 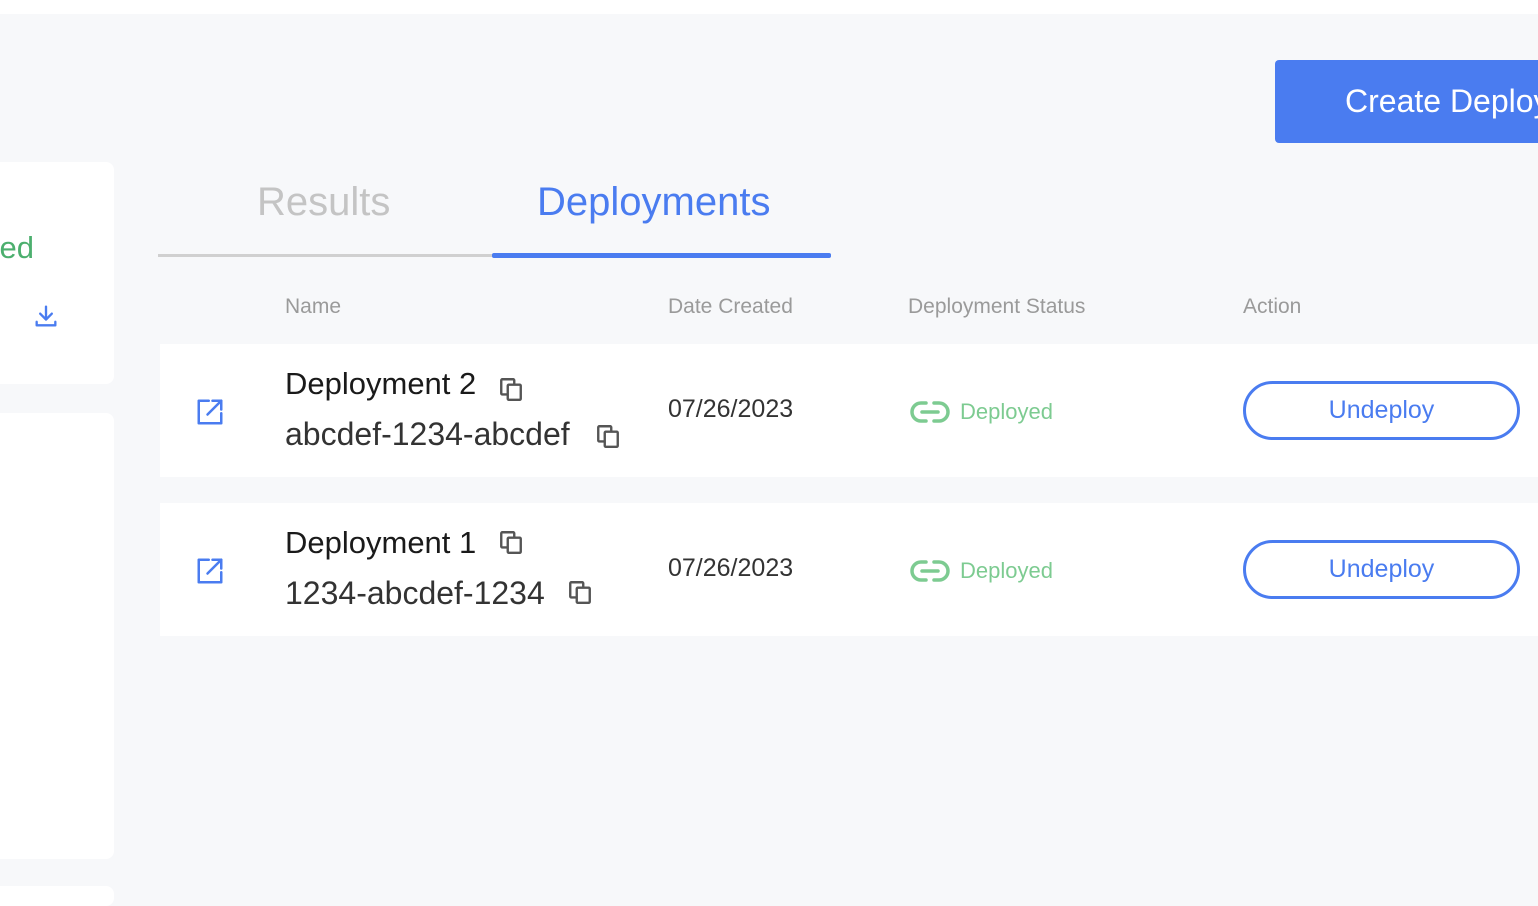 I want to click on deployment-id: 1234-abcdef-1234, so click(x=415, y=593).